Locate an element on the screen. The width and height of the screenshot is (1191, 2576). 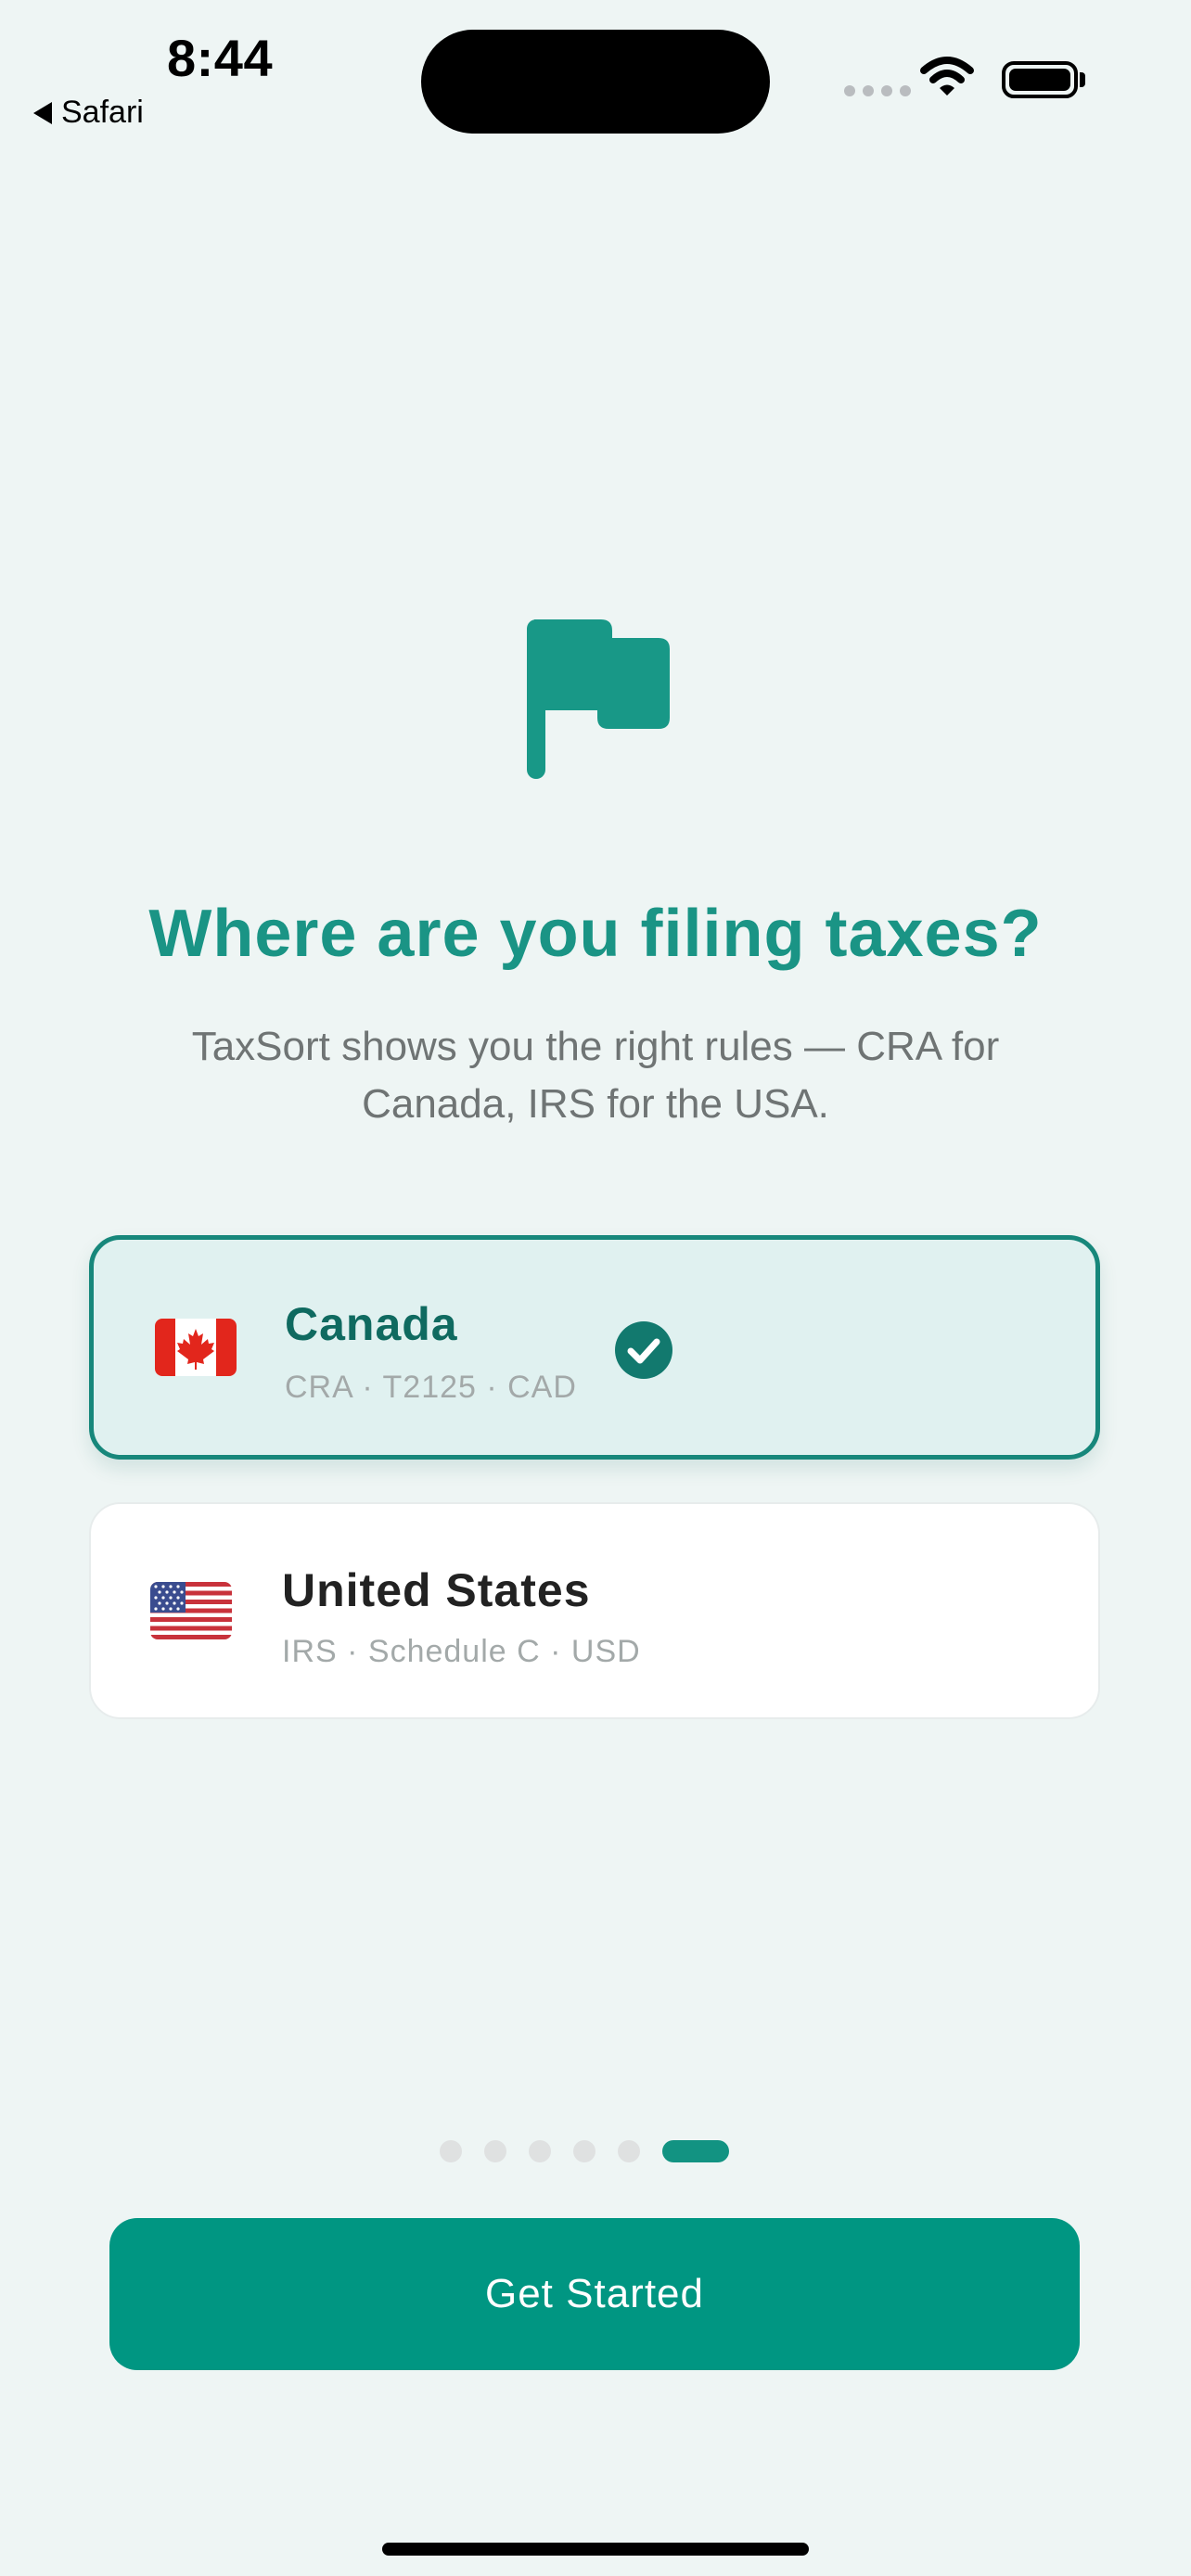
flag-icon is located at coordinates (598, 699).